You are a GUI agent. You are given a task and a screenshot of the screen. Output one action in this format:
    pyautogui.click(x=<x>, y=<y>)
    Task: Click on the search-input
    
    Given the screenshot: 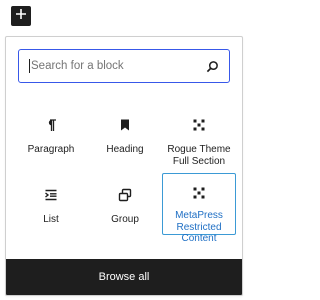 What is the action you would take?
    pyautogui.click(x=118, y=66)
    